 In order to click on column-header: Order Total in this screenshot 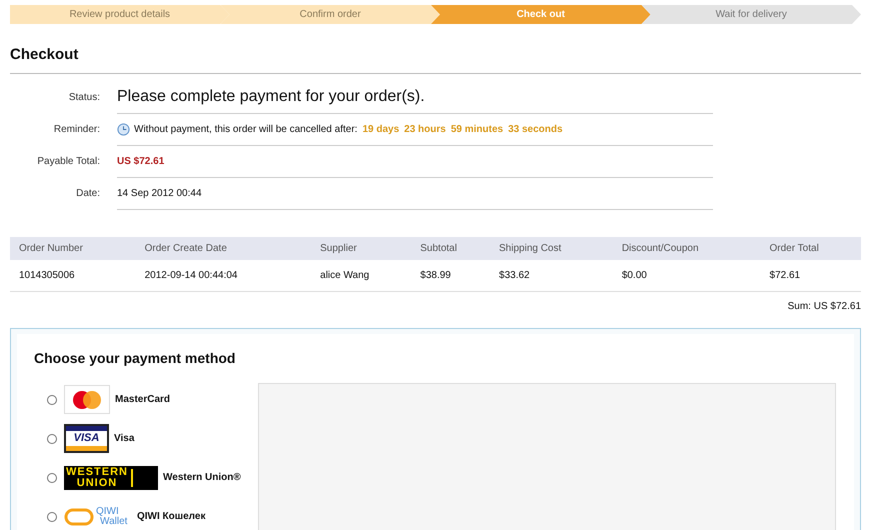, I will do `click(810, 248)`.